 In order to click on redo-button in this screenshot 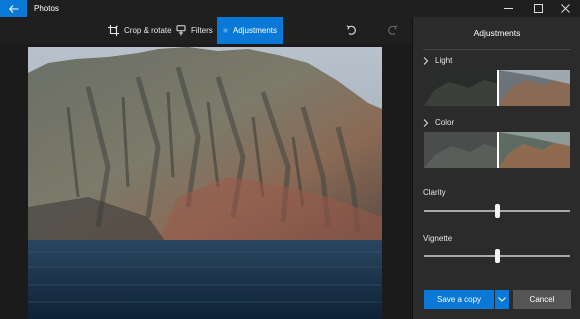, I will do `click(392, 30)`.